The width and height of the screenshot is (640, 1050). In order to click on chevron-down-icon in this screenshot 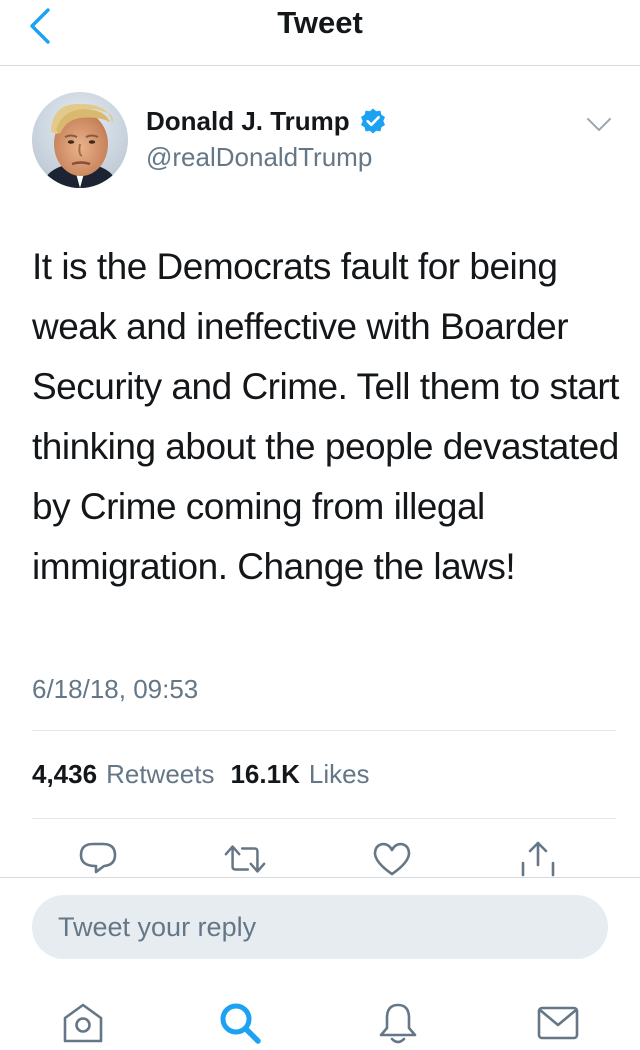, I will do `click(599, 124)`.